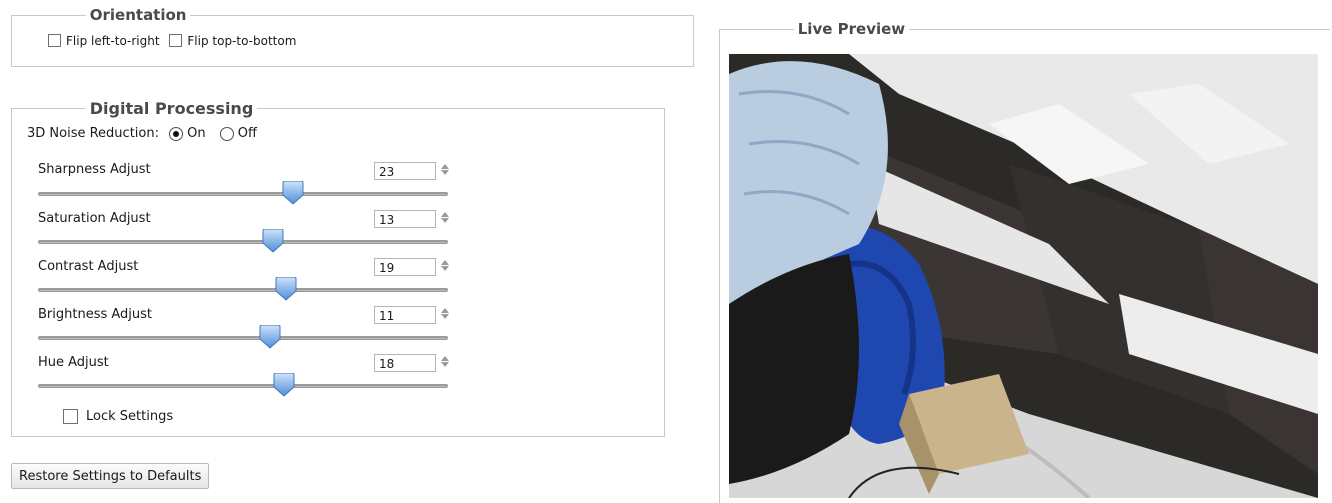 The height and width of the screenshot is (503, 1332). Describe the element at coordinates (113, 41) in the screenshot. I see `flip-left-right-label: Flip left-to-right` at that location.